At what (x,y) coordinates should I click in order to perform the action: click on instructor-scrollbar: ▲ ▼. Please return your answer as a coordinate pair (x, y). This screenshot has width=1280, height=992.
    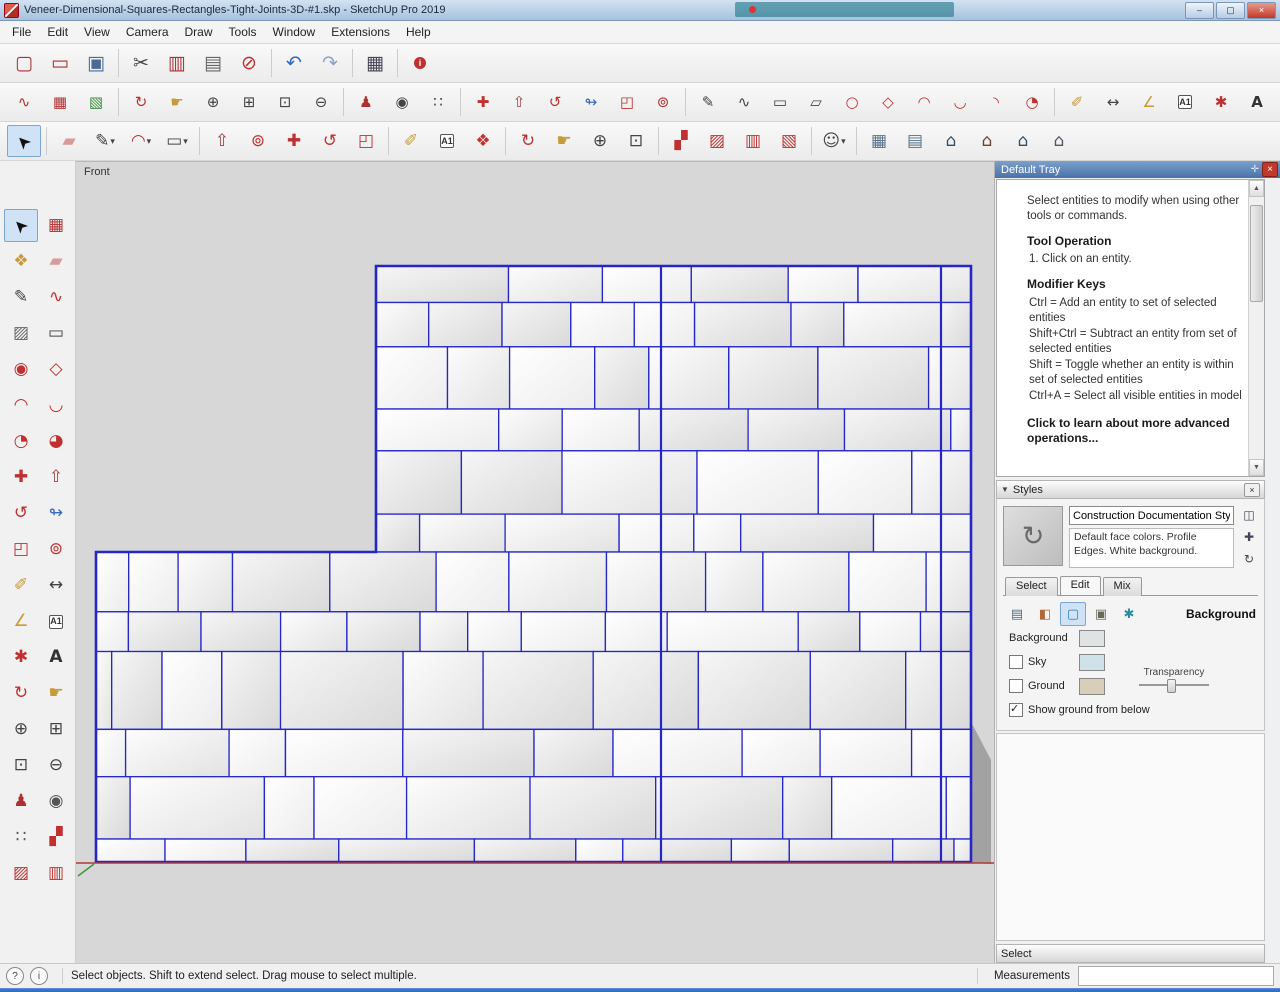
    Looking at the image, I should click on (1256, 328).